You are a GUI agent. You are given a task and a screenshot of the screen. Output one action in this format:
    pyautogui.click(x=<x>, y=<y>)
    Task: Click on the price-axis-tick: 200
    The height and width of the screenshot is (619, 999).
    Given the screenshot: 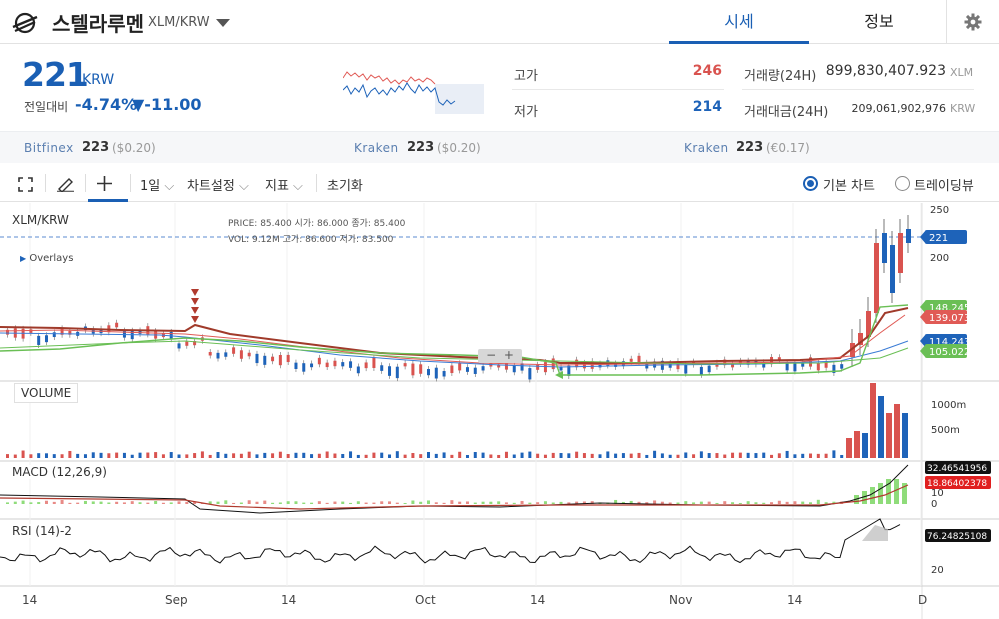 What is the action you would take?
    pyautogui.click(x=939, y=258)
    